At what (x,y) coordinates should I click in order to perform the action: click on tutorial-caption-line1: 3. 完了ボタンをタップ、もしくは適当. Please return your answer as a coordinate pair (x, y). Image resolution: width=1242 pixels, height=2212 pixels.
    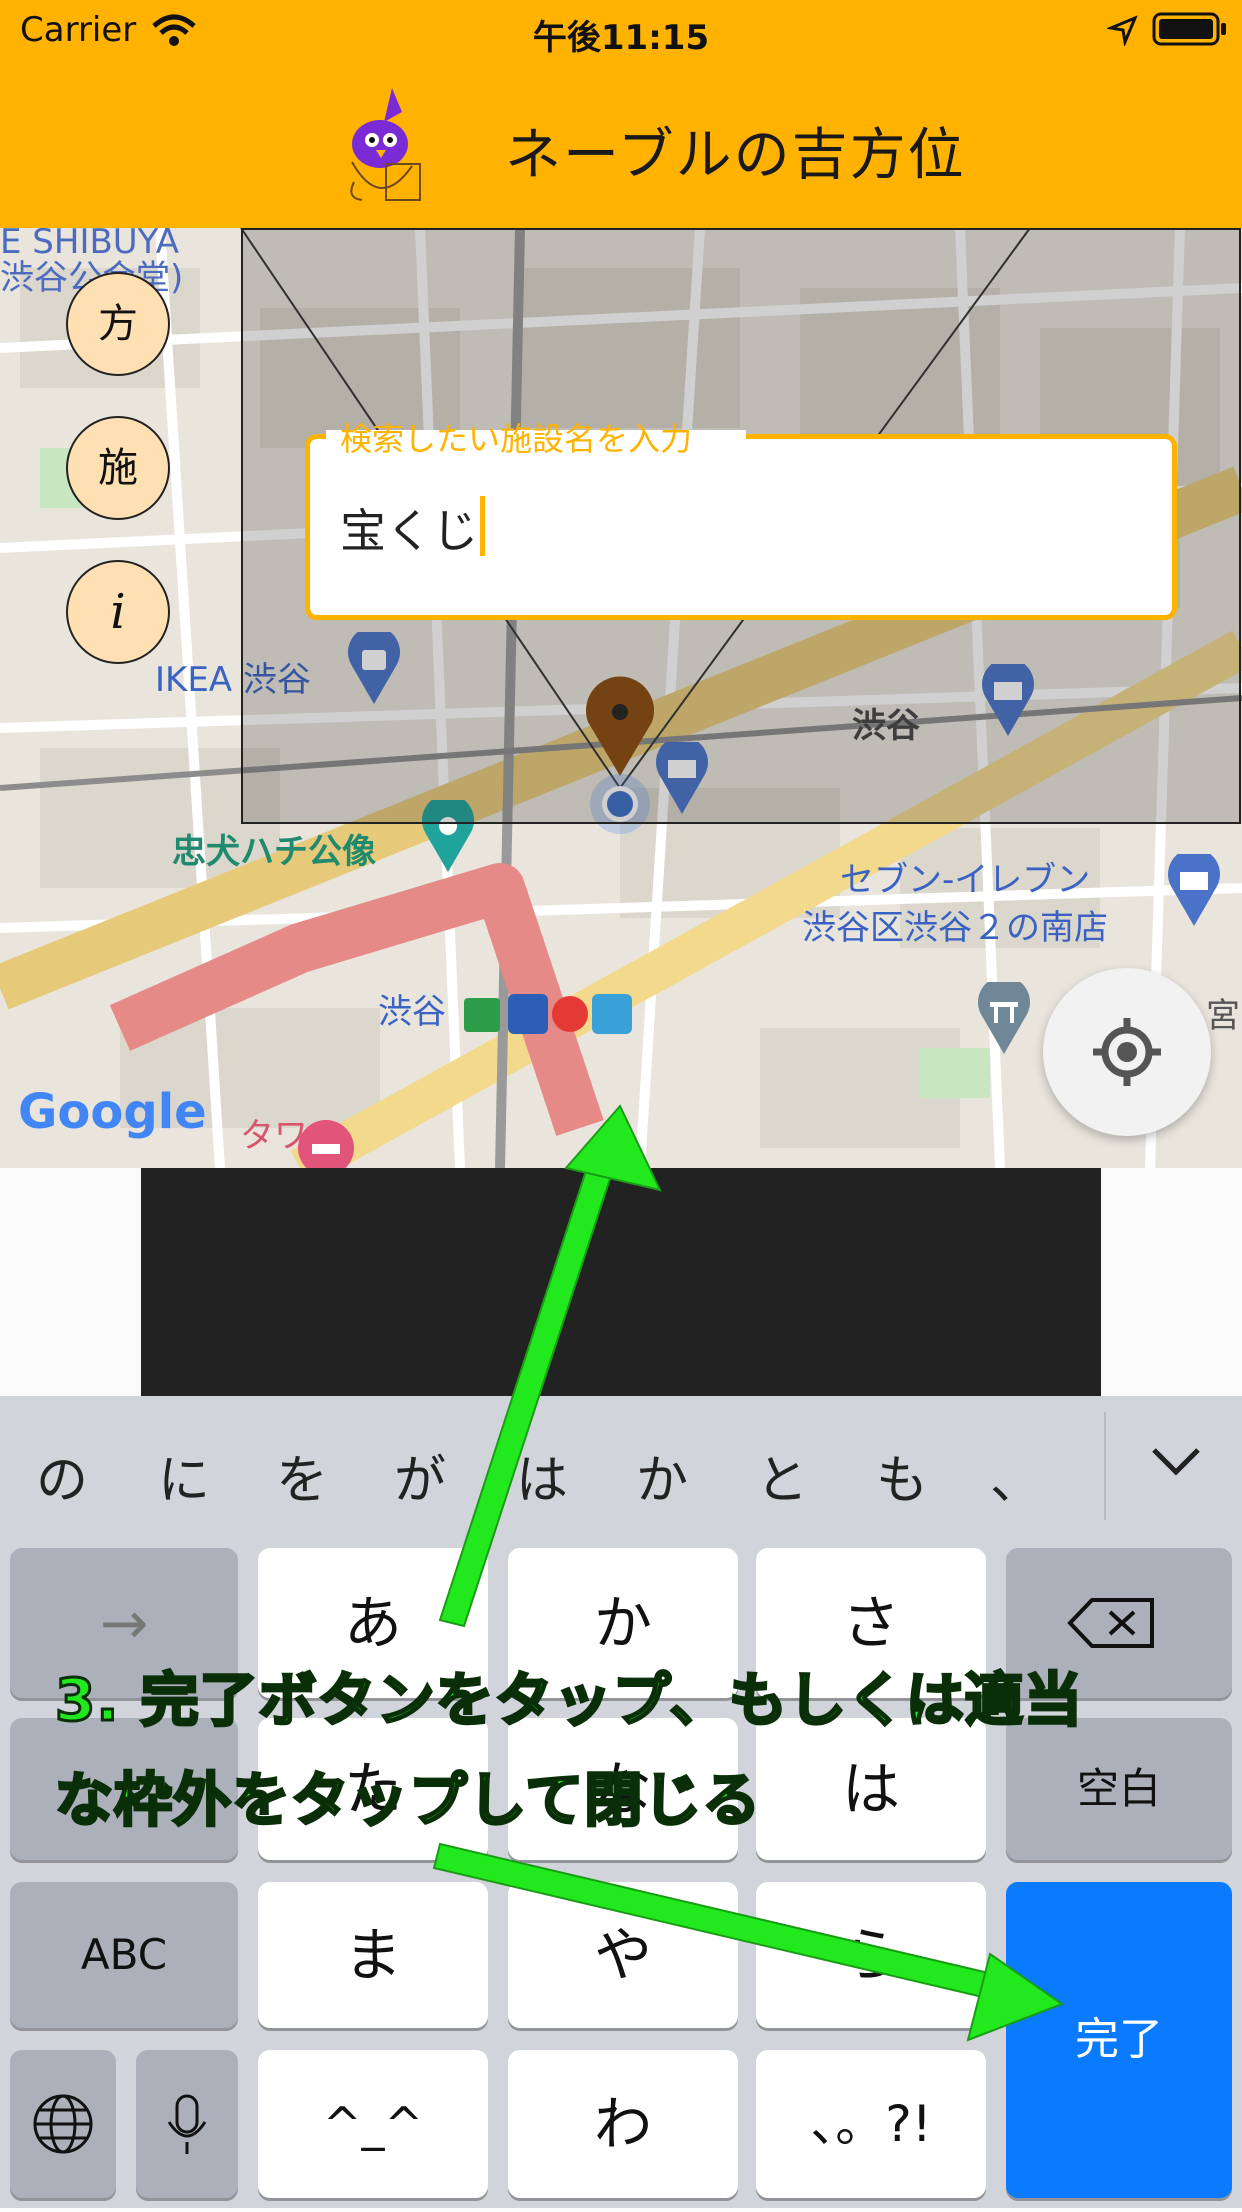
    Looking at the image, I should click on (569, 1700).